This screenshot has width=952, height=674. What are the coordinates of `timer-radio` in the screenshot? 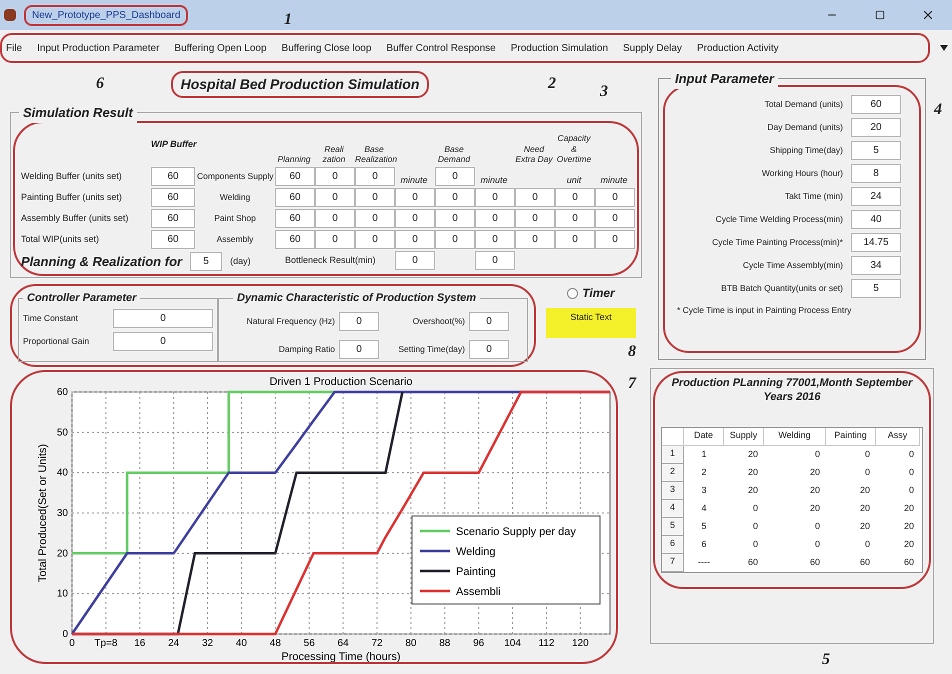 It's located at (572, 293).